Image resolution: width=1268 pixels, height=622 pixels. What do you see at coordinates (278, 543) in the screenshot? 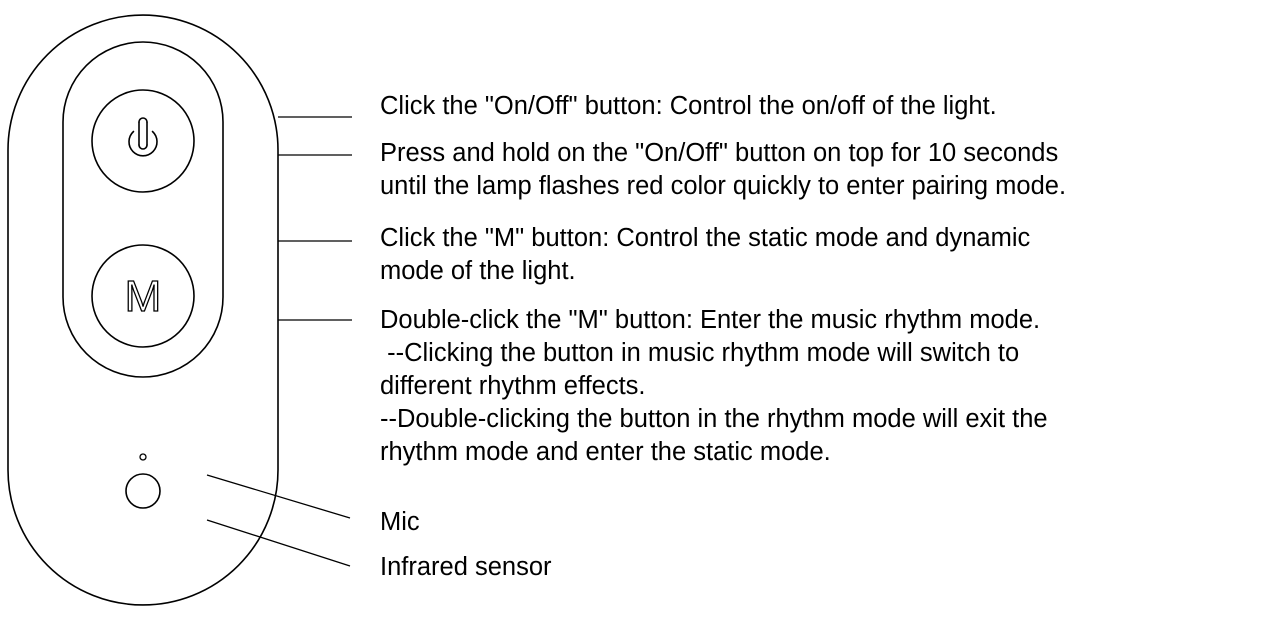
I see `leader-line-infrared` at bounding box center [278, 543].